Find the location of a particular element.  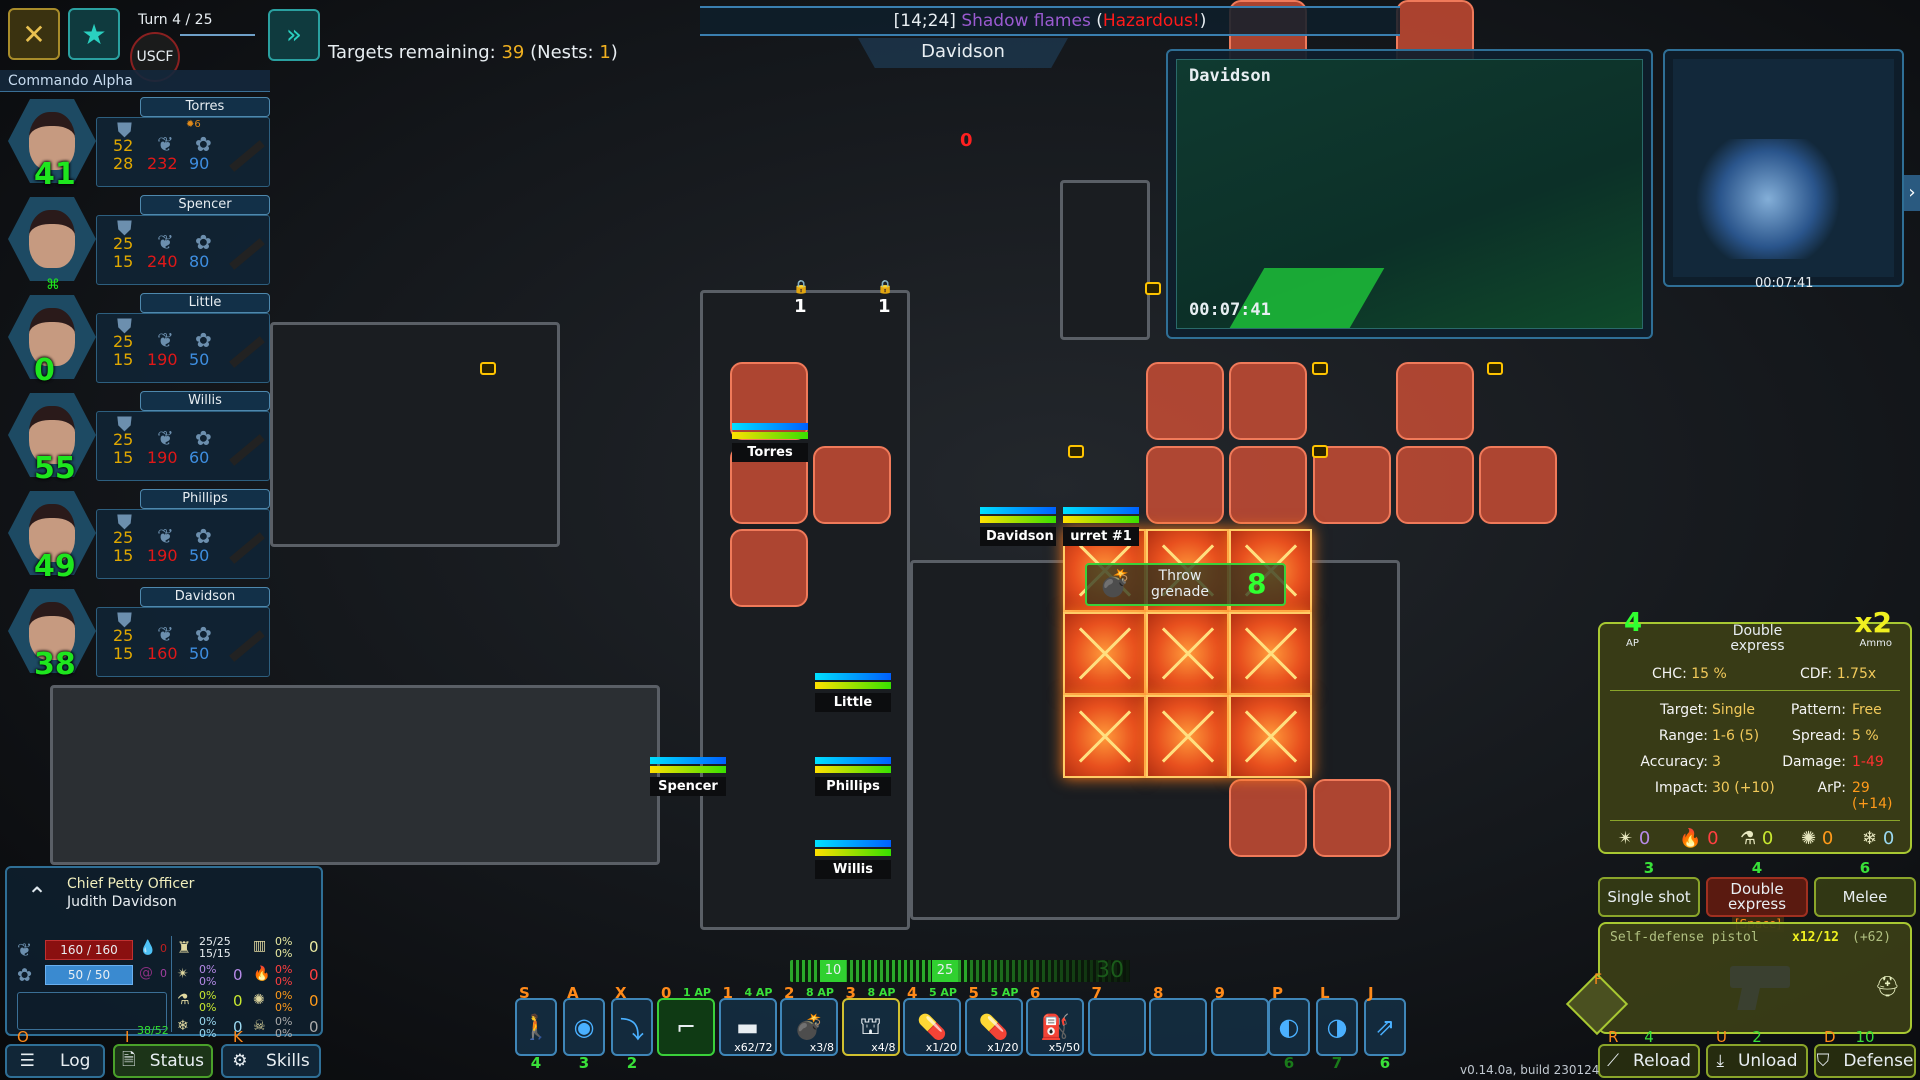

defense-button: D 10 ⛉ Defense is located at coordinates (1865, 1053).